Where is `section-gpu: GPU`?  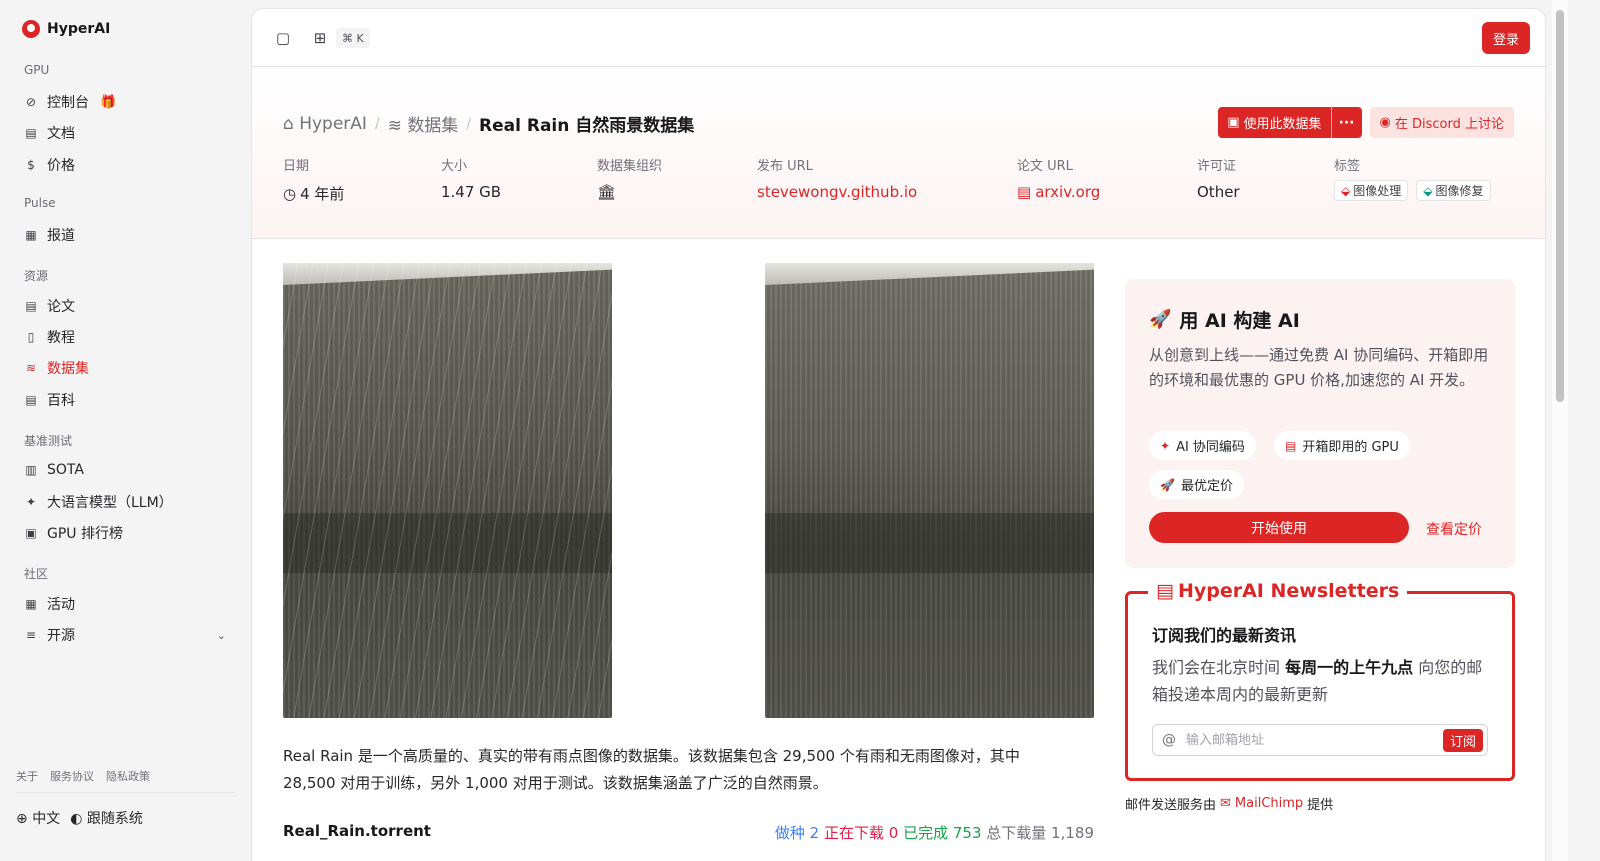
section-gpu: GPU is located at coordinates (37, 70).